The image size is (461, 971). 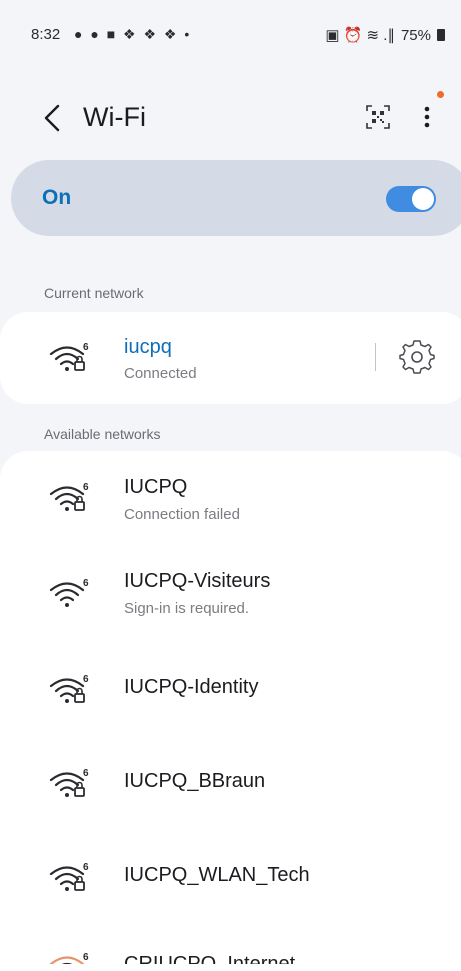 What do you see at coordinates (411, 199) in the screenshot?
I see `wifi-switch` at bounding box center [411, 199].